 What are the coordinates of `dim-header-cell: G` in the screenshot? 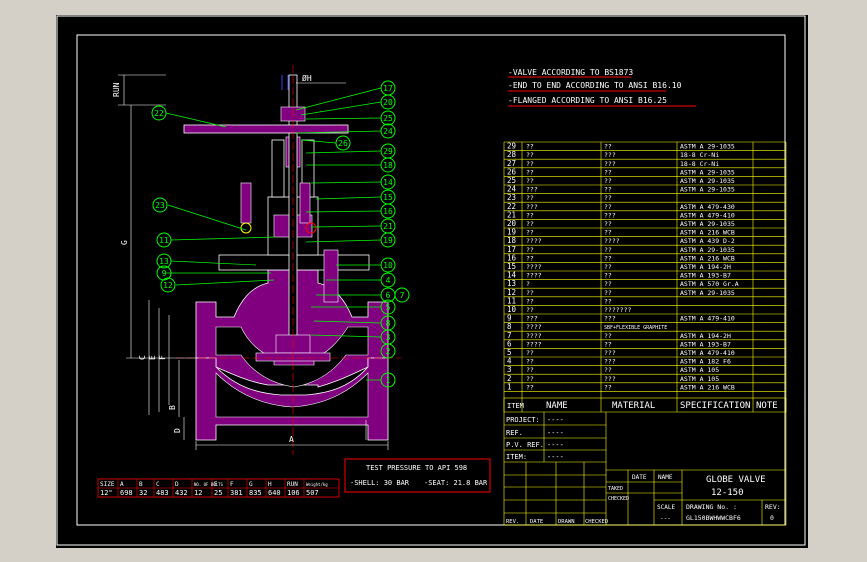 It's located at (251, 484).